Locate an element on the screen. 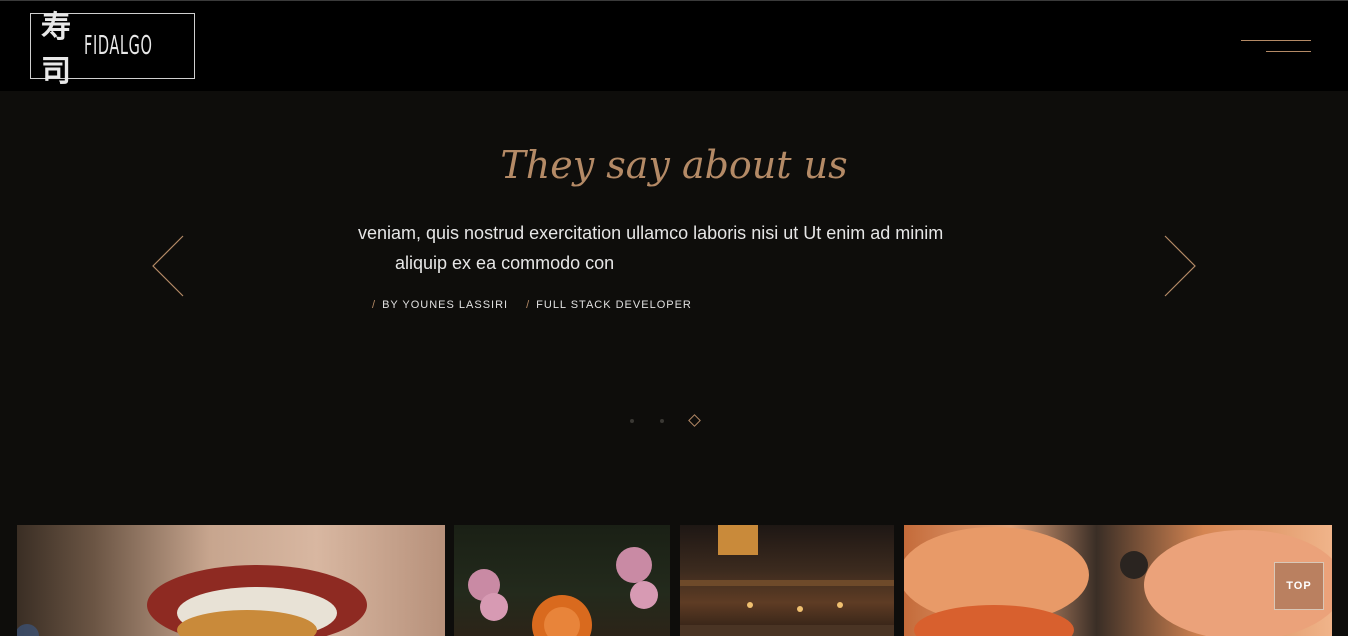 This screenshot has height=636, width=1348. menu-line-top is located at coordinates (1276, 40).